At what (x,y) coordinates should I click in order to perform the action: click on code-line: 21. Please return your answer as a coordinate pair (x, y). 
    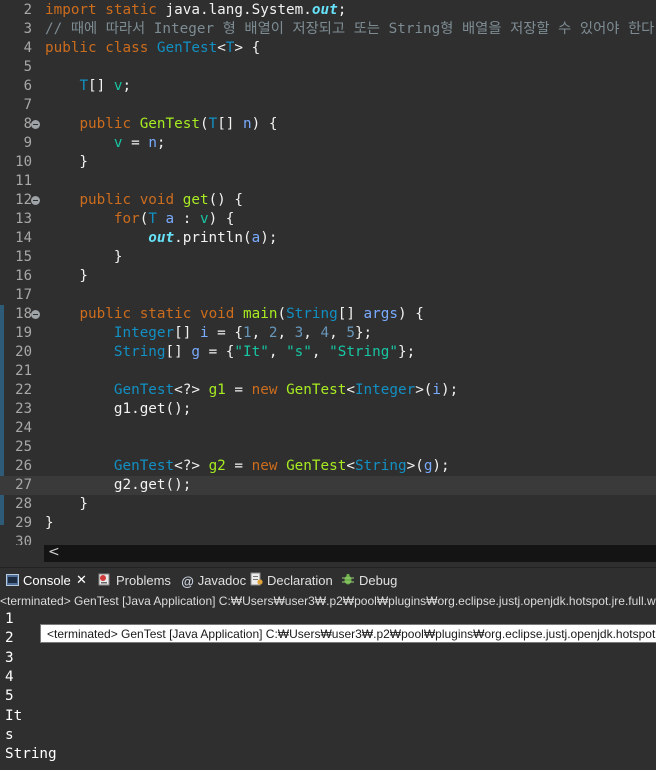
    Looking at the image, I should click on (328, 371).